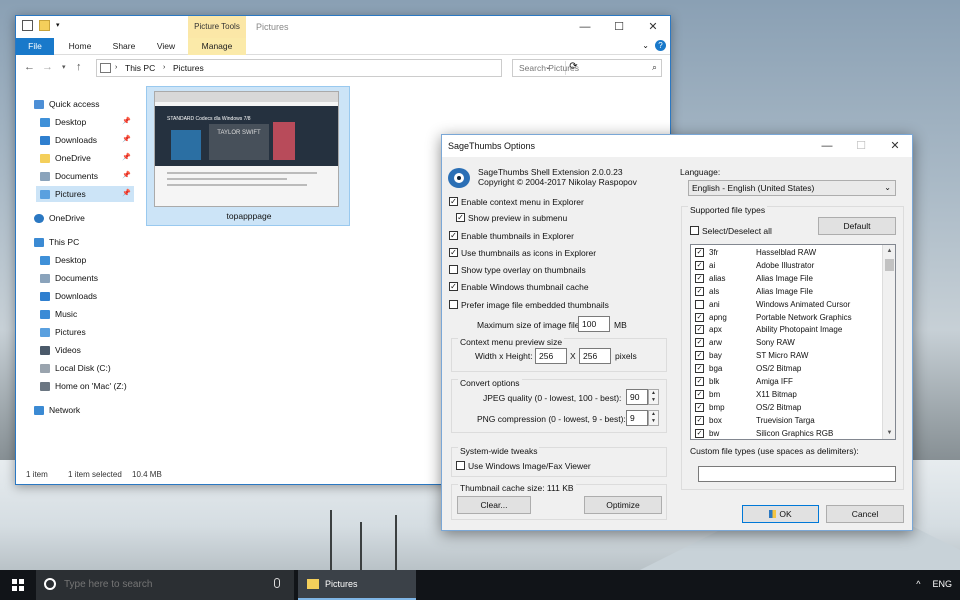 The width and height of the screenshot is (960, 600). What do you see at coordinates (166, 46) in the screenshot?
I see `tab-view: View` at bounding box center [166, 46].